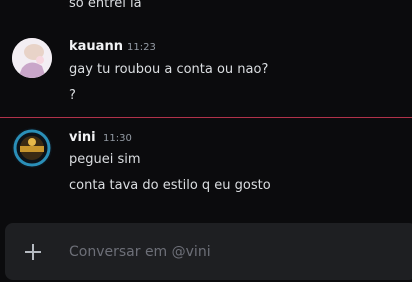 The image size is (412, 282). What do you see at coordinates (96, 46) in the screenshot?
I see `message-author: kauann` at bounding box center [96, 46].